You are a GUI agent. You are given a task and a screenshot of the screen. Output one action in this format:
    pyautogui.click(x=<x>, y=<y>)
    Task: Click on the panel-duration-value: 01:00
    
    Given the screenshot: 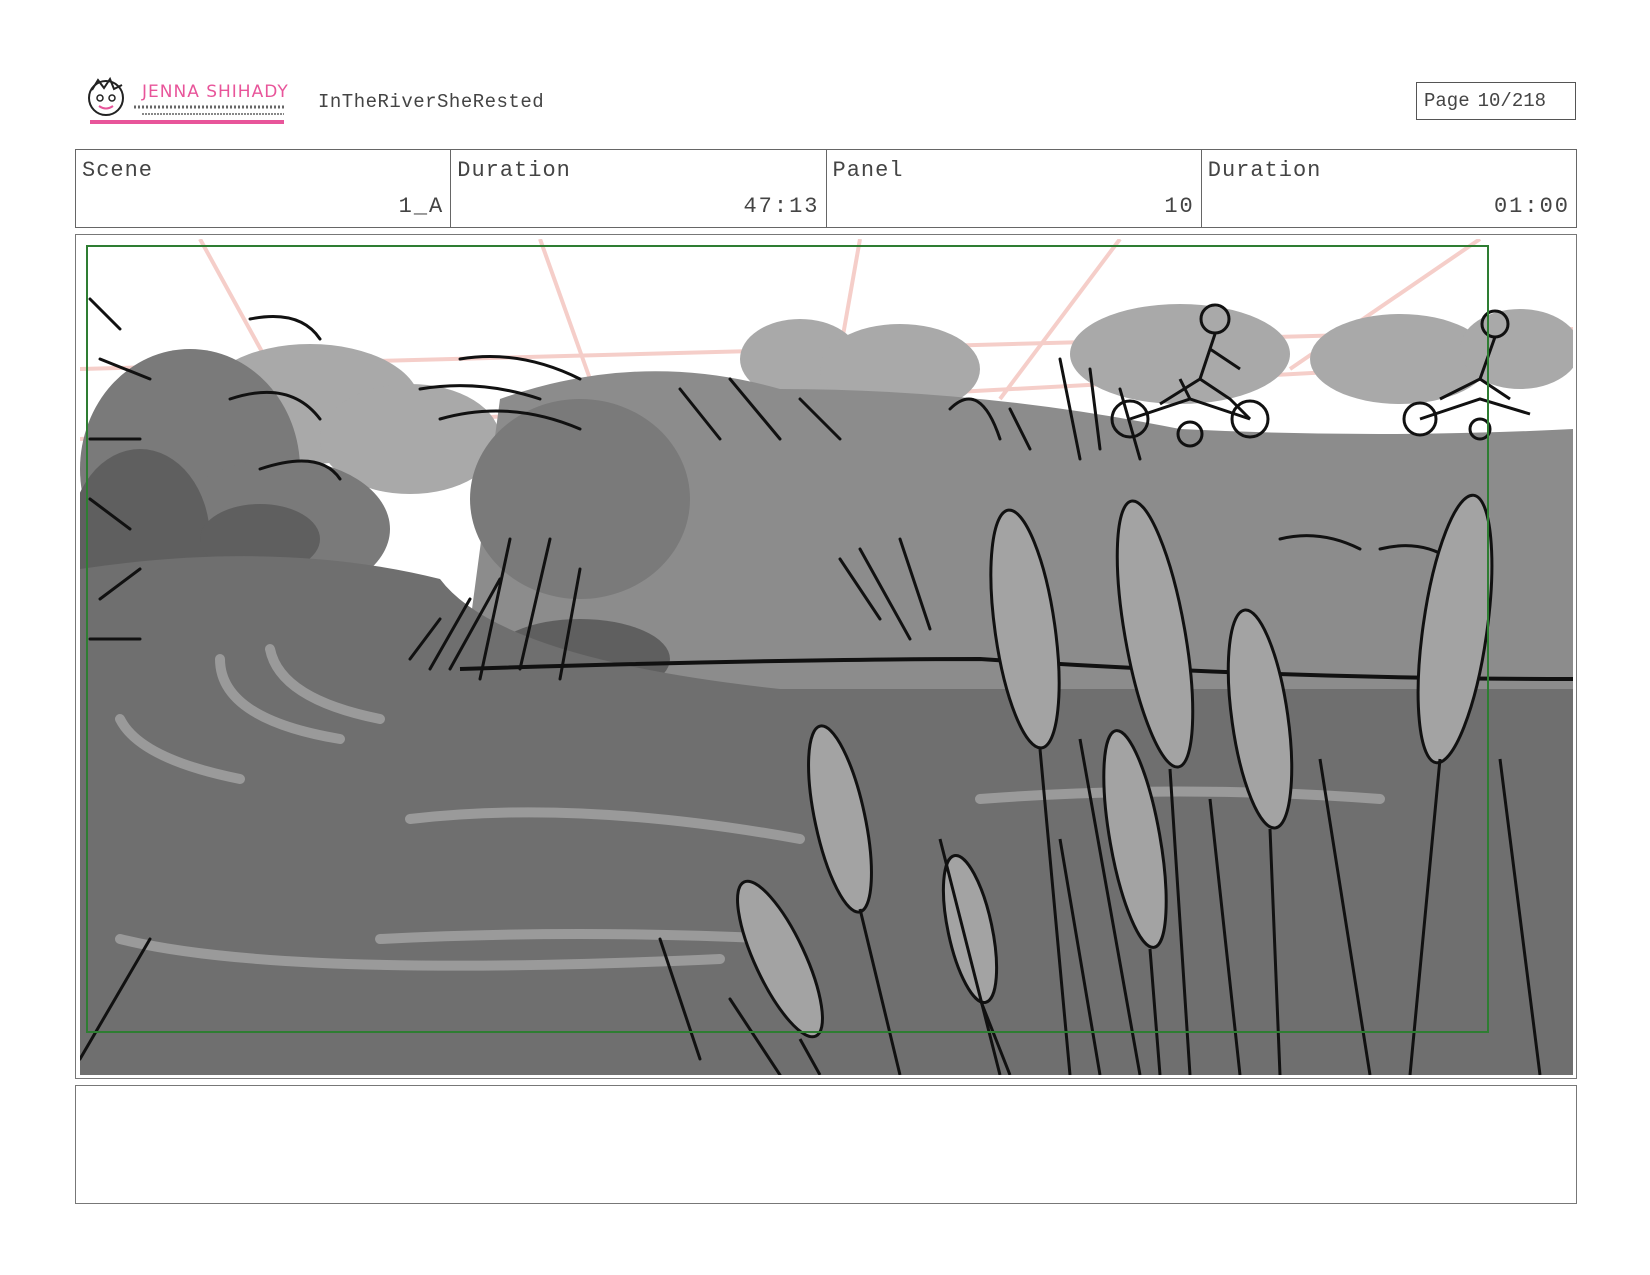 What is the action you would take?
    pyautogui.click(x=1531, y=206)
    